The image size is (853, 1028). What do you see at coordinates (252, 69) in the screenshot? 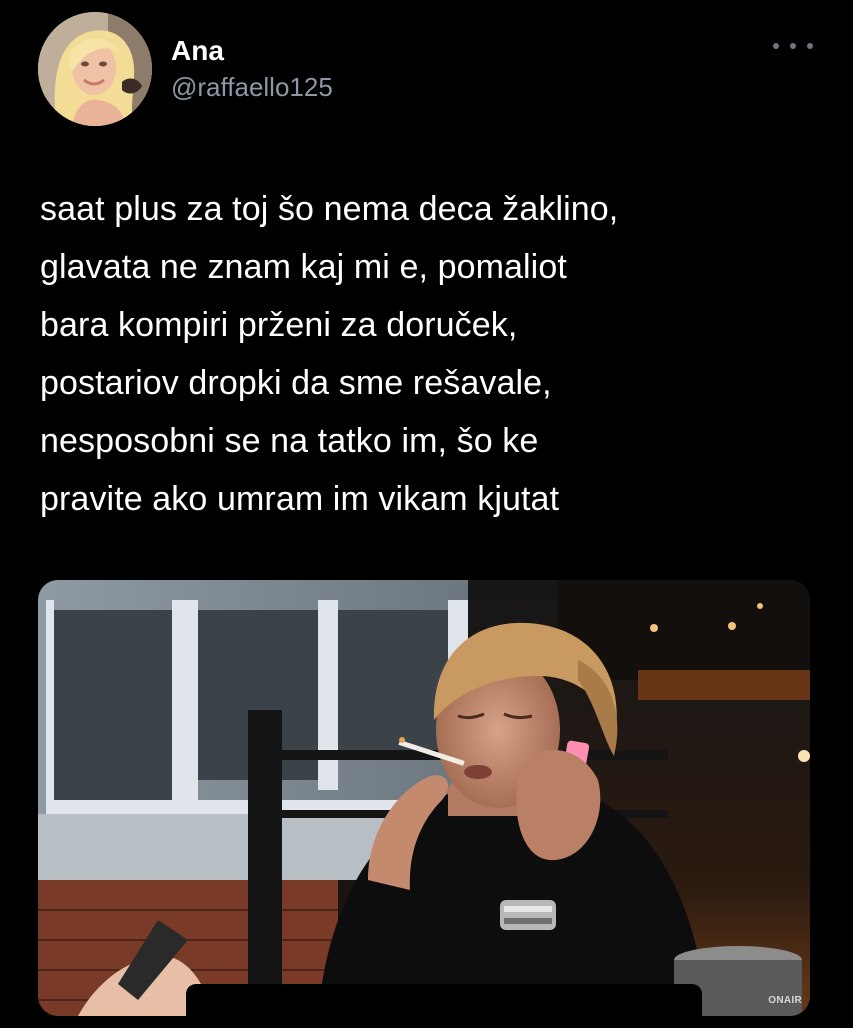
I see `author-names: Ana @raffaello125` at bounding box center [252, 69].